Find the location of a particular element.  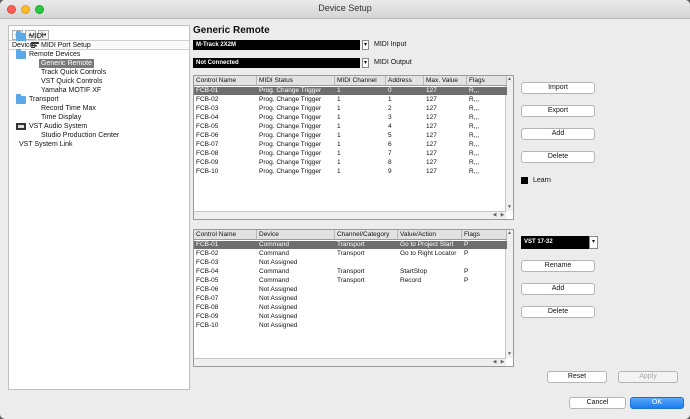

tree-item-studio-production-center: Studio Production Center is located at coordinates (80, 135).